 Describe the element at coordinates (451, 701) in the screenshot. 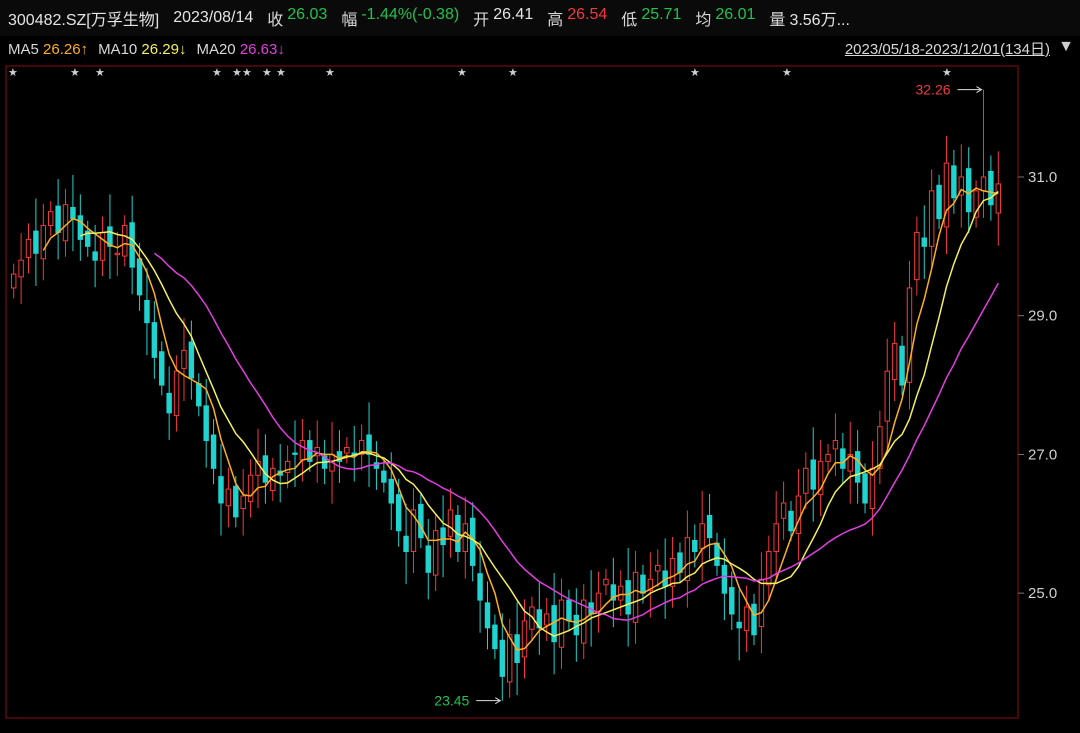

I see `min-price-label: 23.45` at that location.